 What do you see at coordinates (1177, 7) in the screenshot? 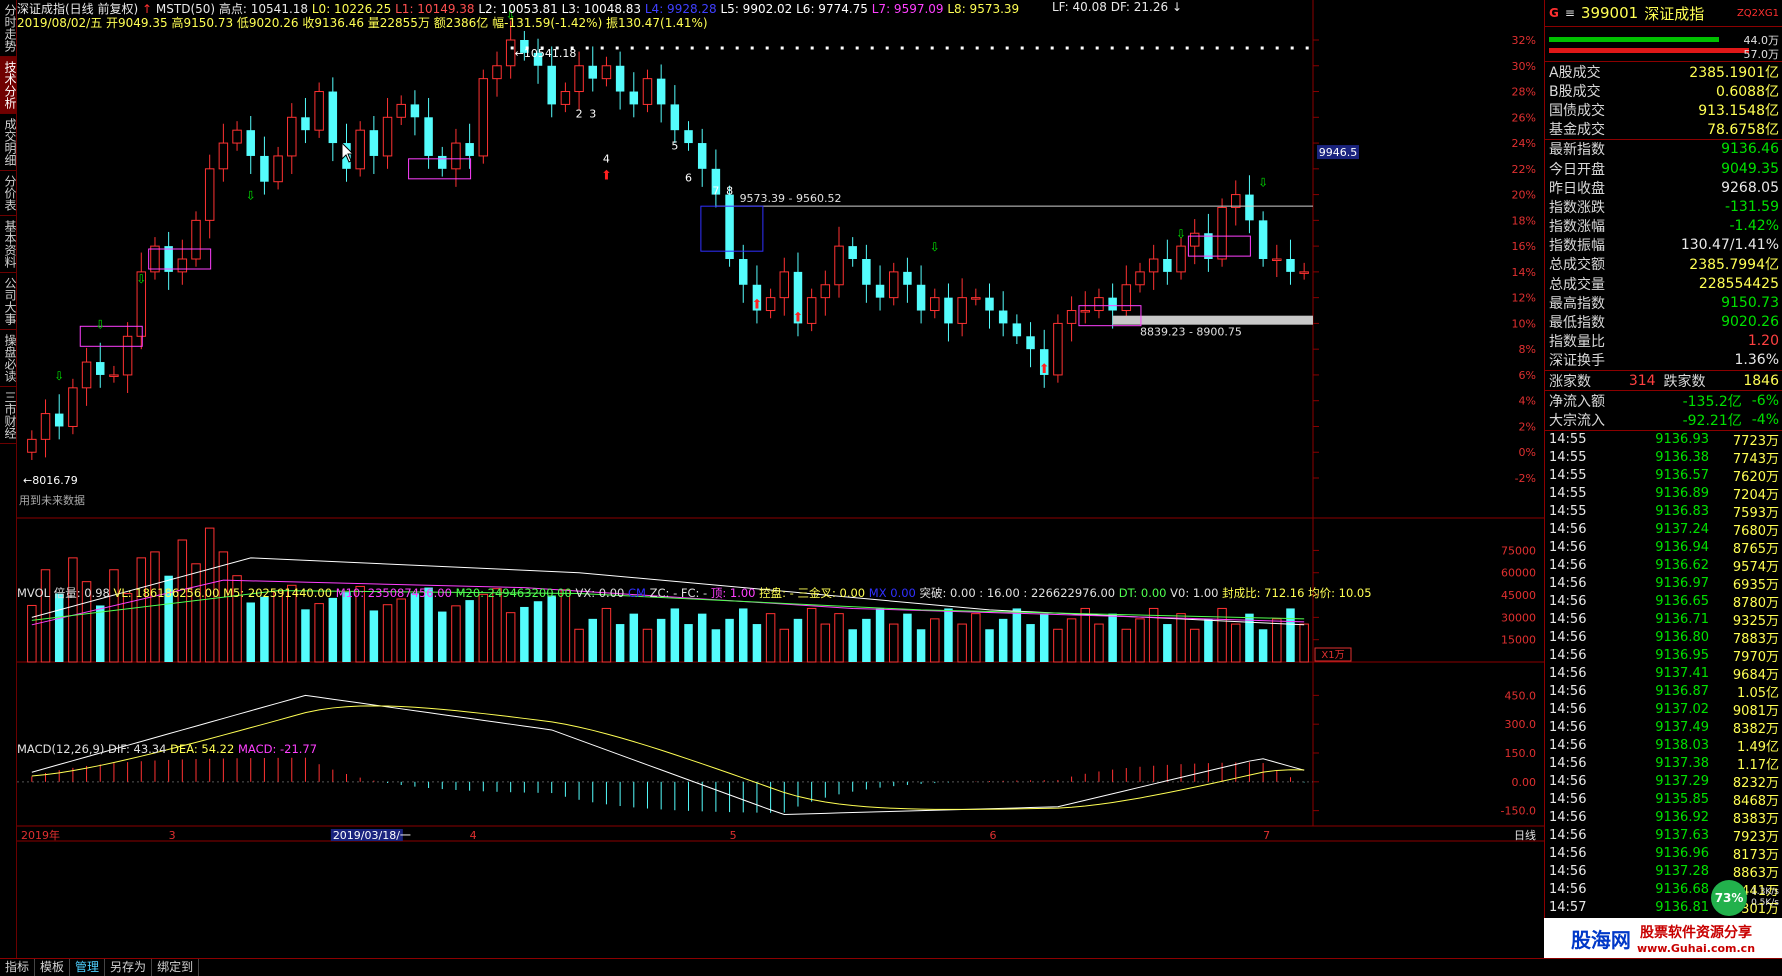
I see `down-arrow-icon: ↓` at bounding box center [1177, 7].